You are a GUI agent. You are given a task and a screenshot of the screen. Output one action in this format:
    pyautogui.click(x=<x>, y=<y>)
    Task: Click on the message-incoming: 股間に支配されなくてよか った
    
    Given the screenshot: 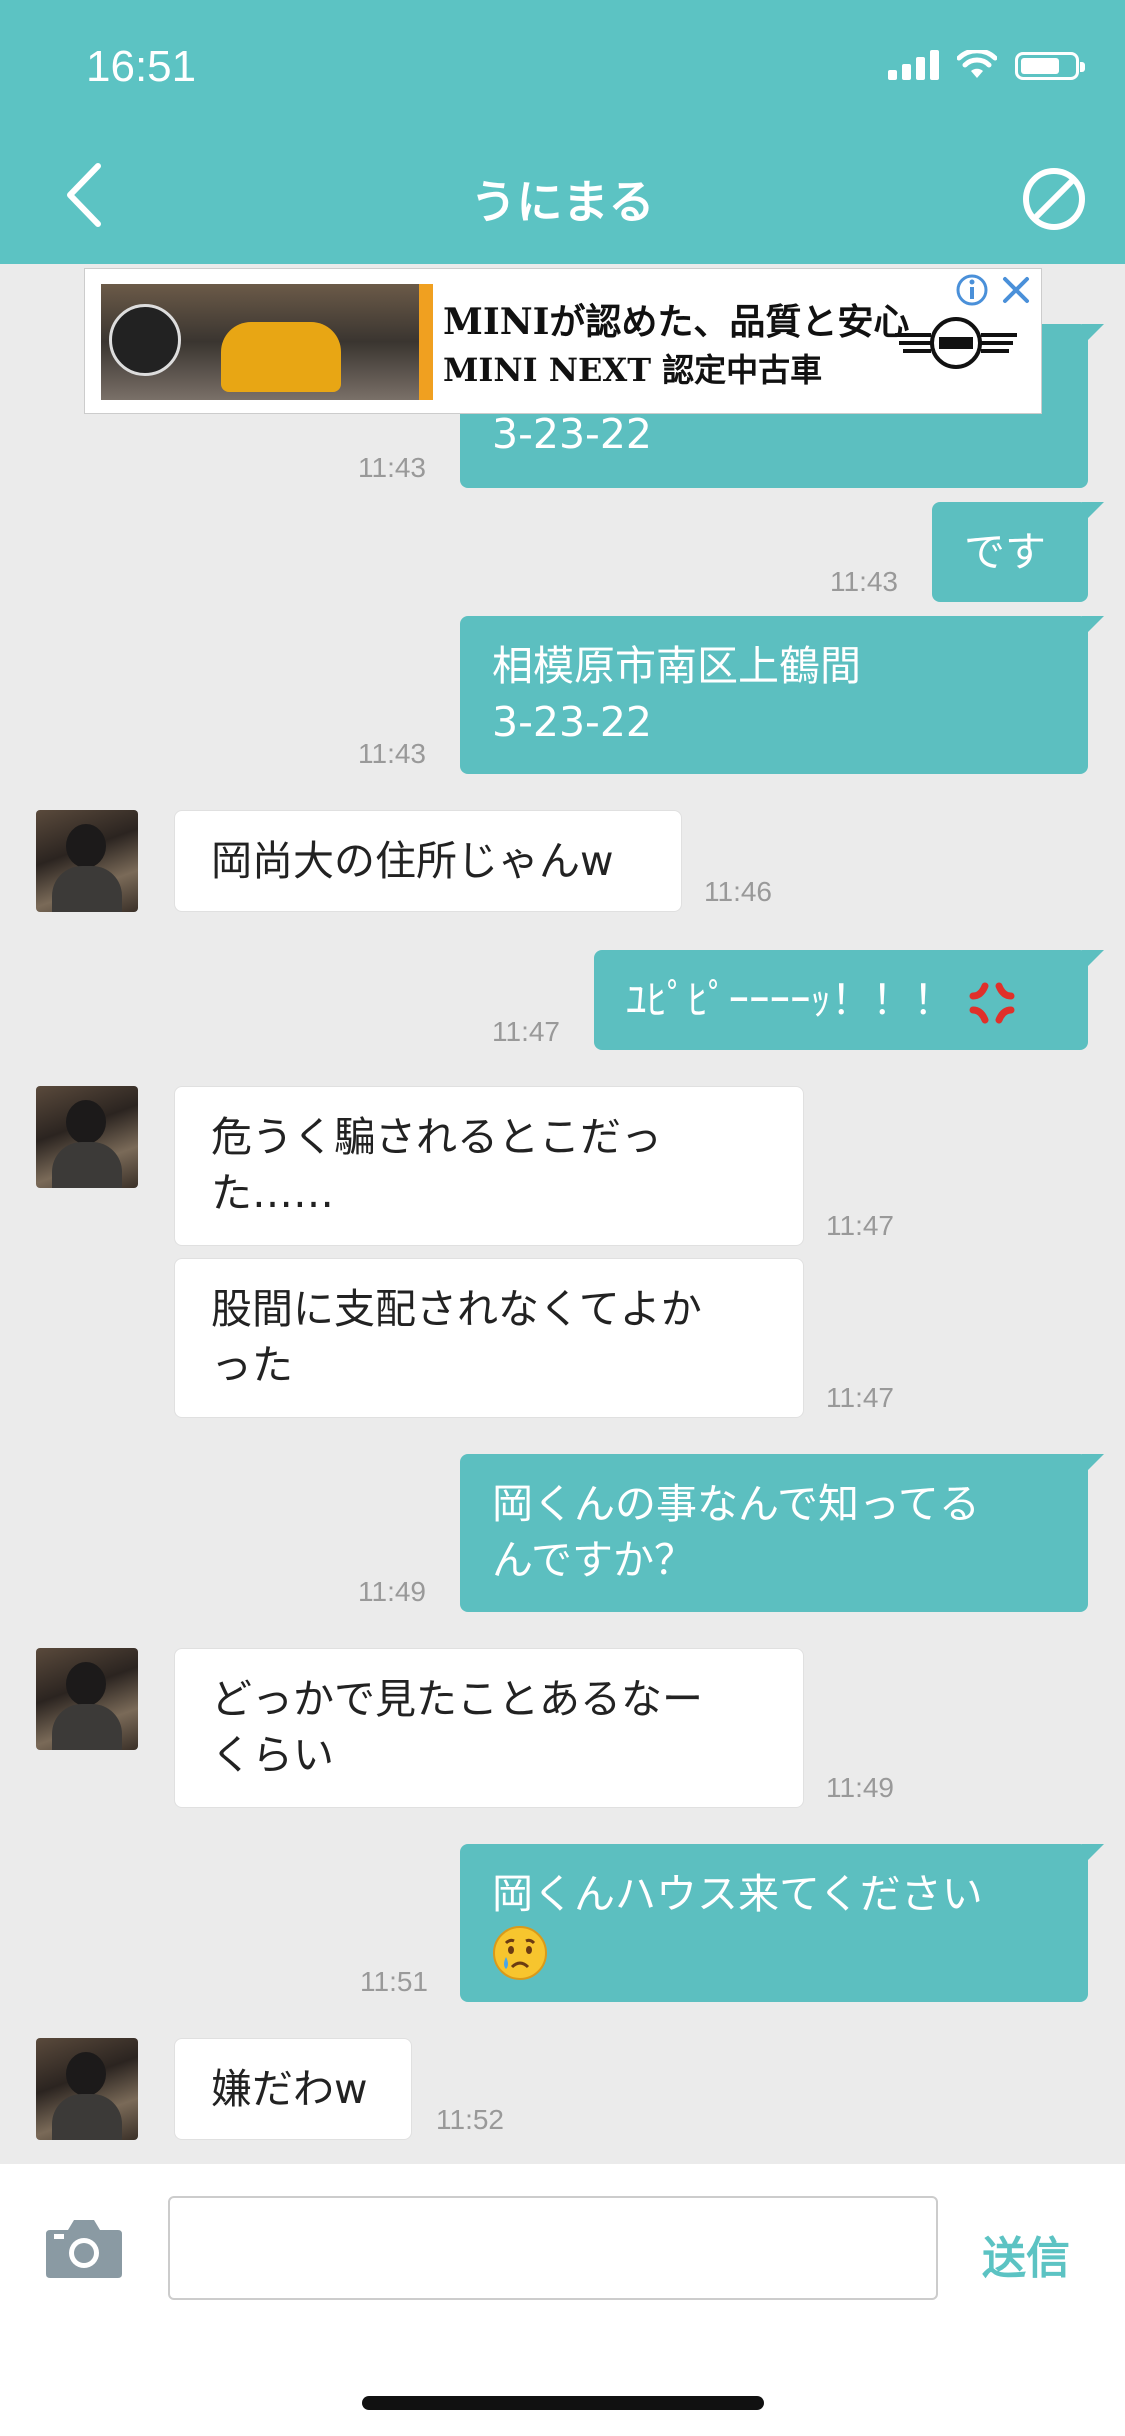 What is the action you would take?
    pyautogui.click(x=489, y=1338)
    